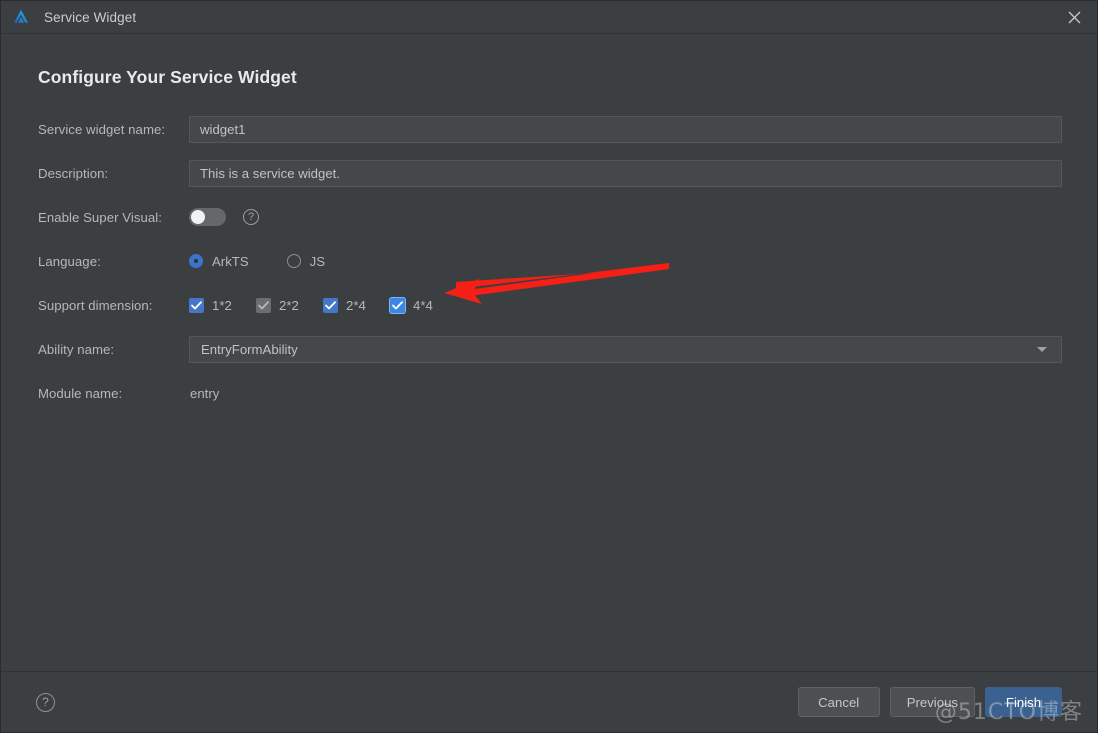 This screenshot has width=1098, height=733. I want to click on window-titlebar: Service Widget, so click(549, 17).